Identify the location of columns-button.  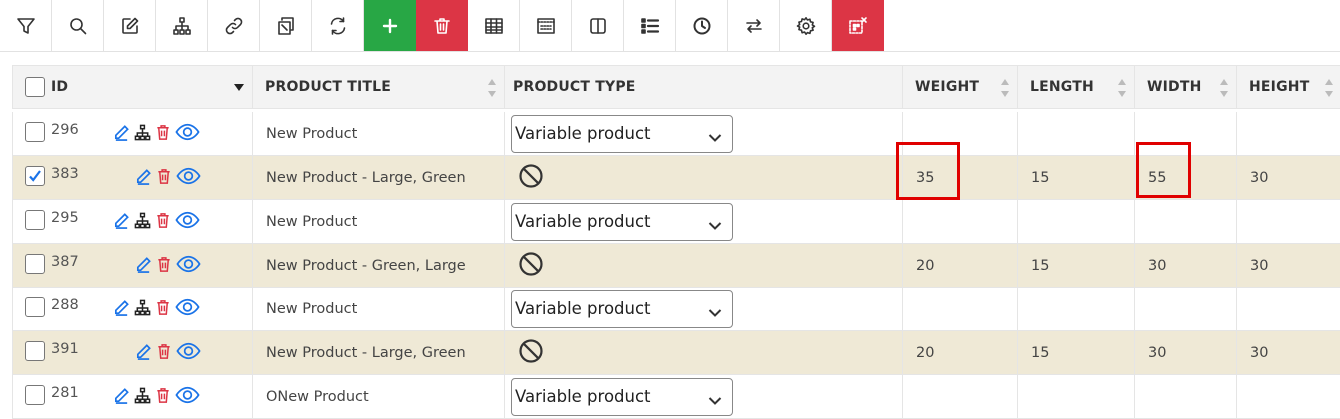
(598, 25).